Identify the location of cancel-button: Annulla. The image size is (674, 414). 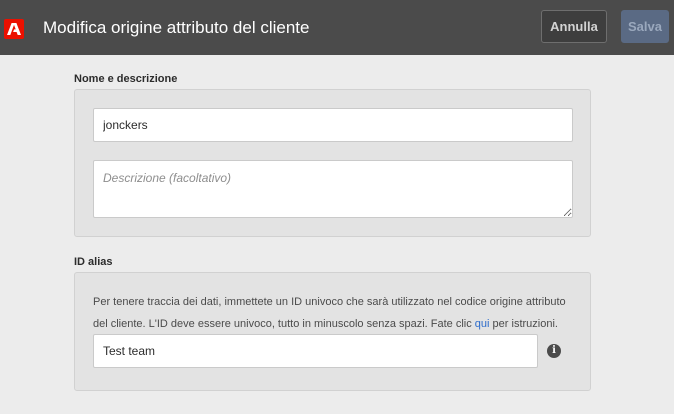
(574, 26).